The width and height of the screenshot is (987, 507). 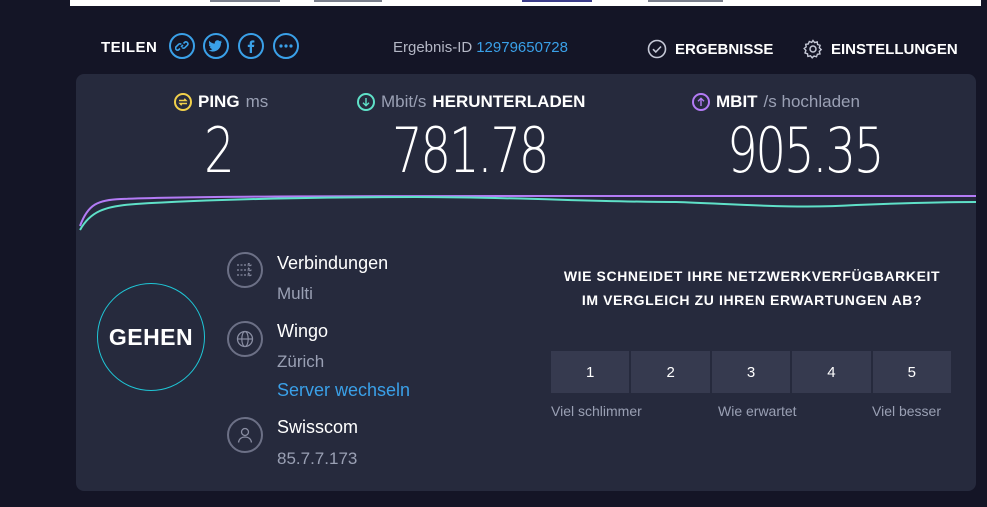 I want to click on ping-unit: ms, so click(x=257, y=101).